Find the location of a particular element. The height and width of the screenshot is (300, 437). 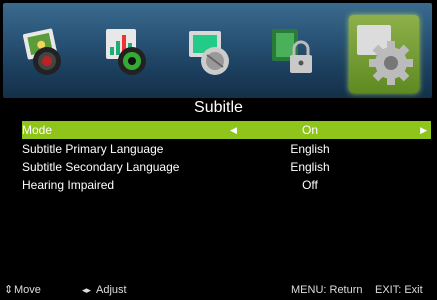

picture-menu-icon is located at coordinates (45, 51).